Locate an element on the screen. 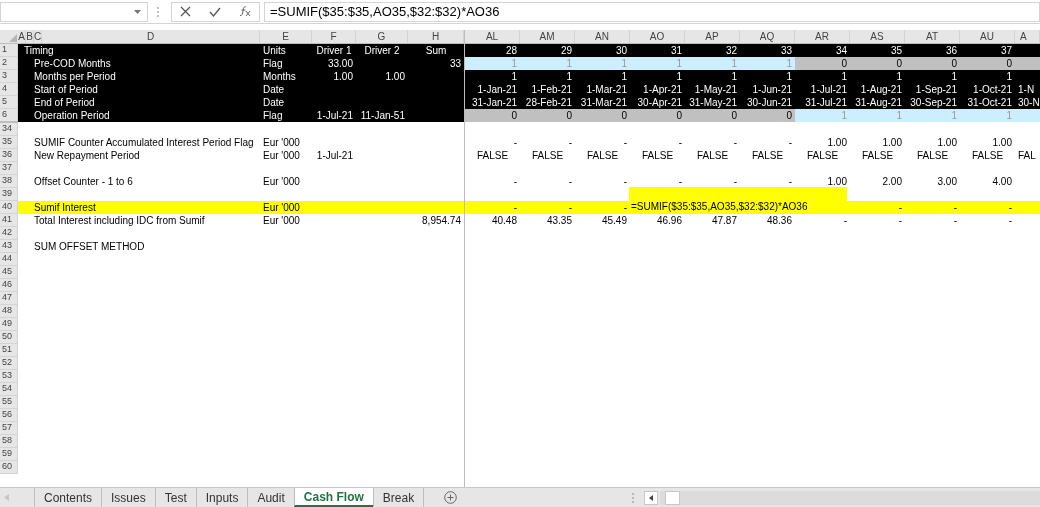 This screenshot has width=1040, height=507. table-cell-text: 1-May-21 is located at coordinates (715, 89).